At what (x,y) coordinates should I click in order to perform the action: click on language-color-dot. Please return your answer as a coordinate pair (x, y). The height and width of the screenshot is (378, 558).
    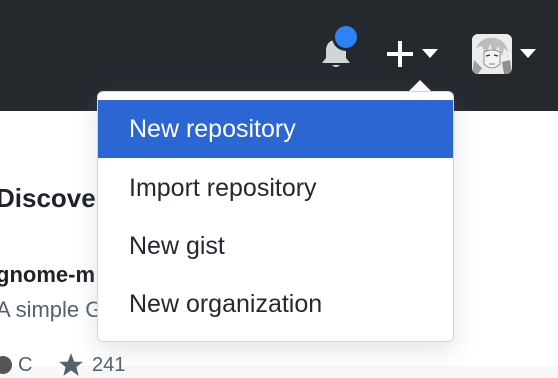
    Looking at the image, I should click on (6, 365).